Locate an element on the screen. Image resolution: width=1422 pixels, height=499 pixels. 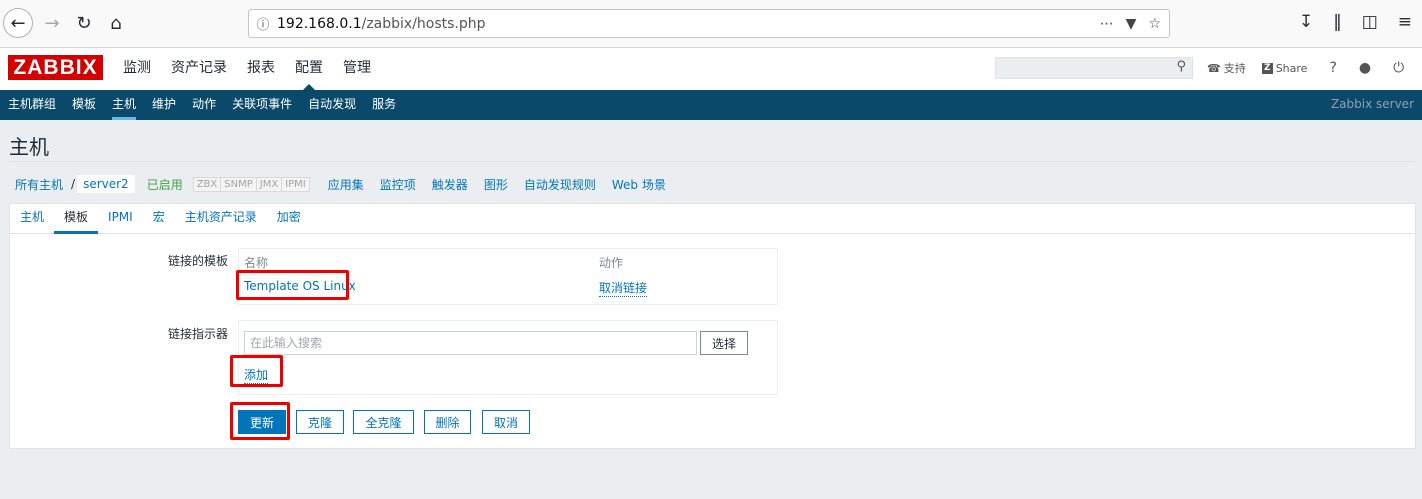
breadcrumb-all-hosts: 所有主机 is located at coordinates (39, 184).